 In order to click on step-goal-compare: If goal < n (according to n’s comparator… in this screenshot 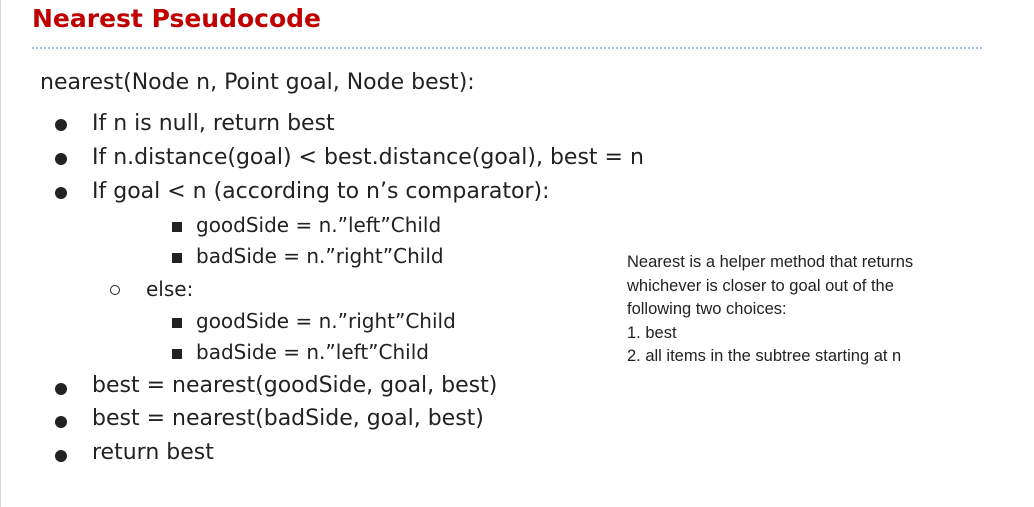, I will do `click(321, 191)`.